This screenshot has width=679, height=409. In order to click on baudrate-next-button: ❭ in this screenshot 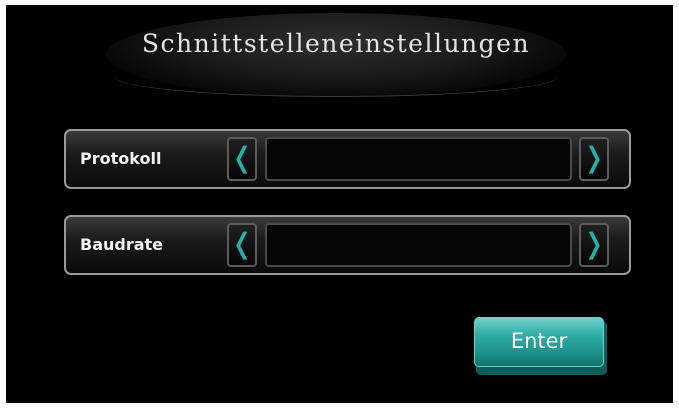, I will do `click(594, 245)`.